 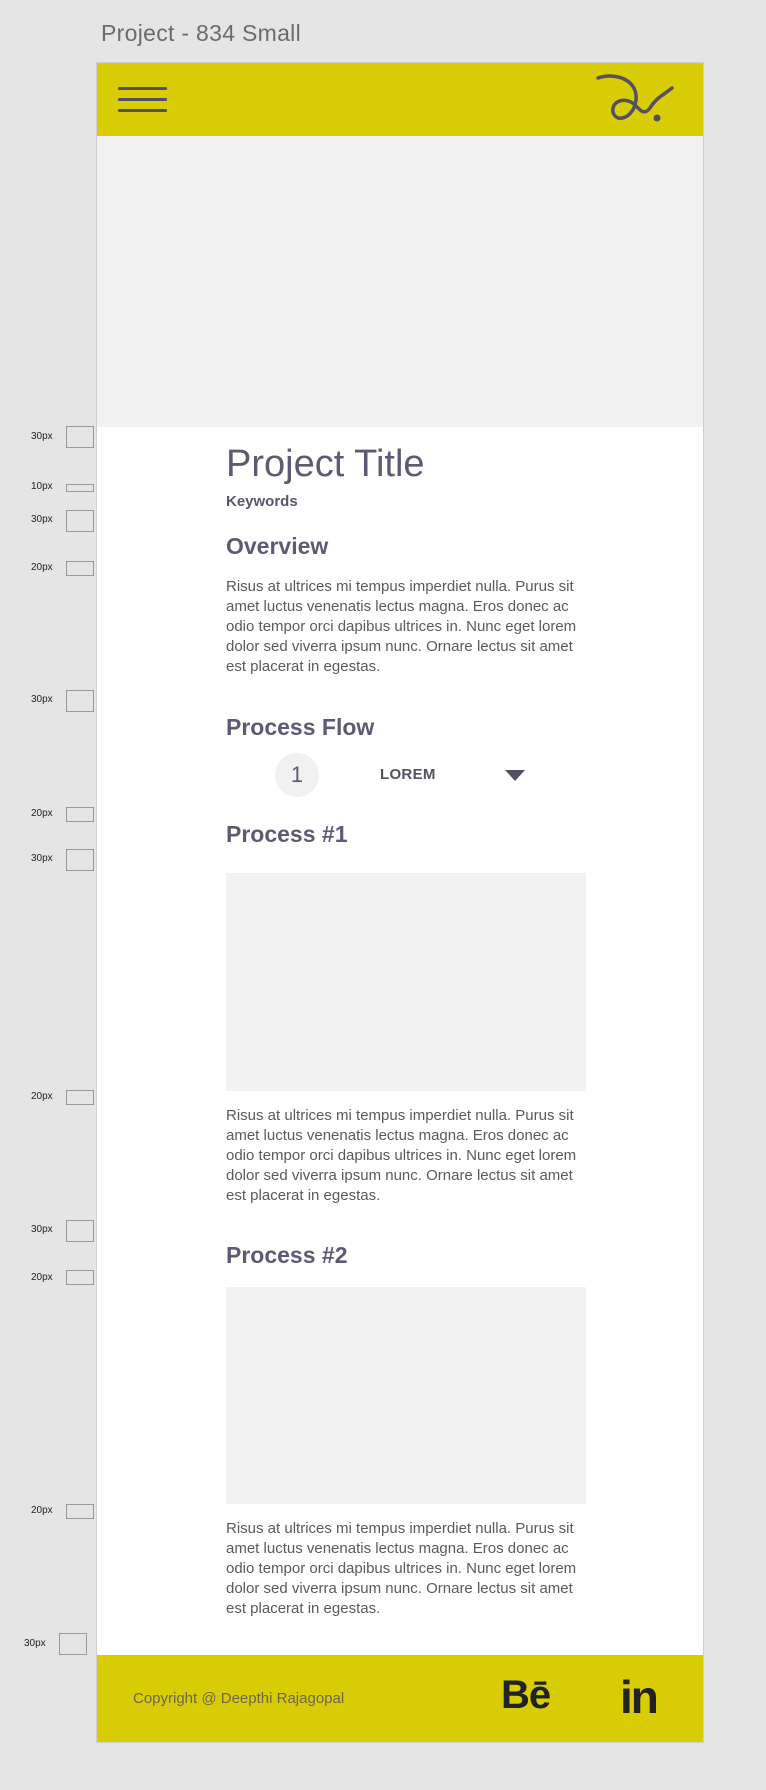 I want to click on flow-step-number: 1, so click(x=297, y=775).